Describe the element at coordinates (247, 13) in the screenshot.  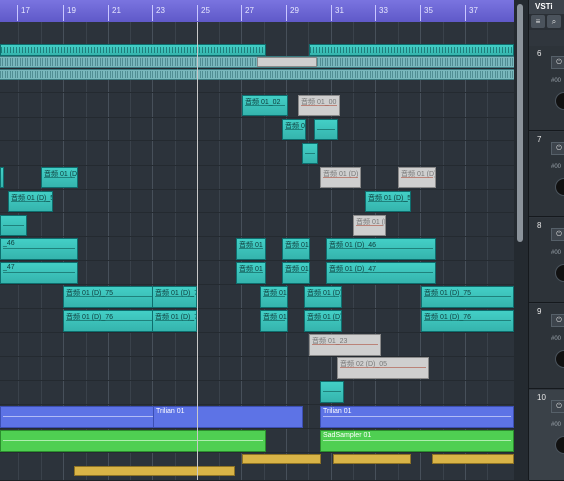
I see `ruler-bar-27: 27` at that location.